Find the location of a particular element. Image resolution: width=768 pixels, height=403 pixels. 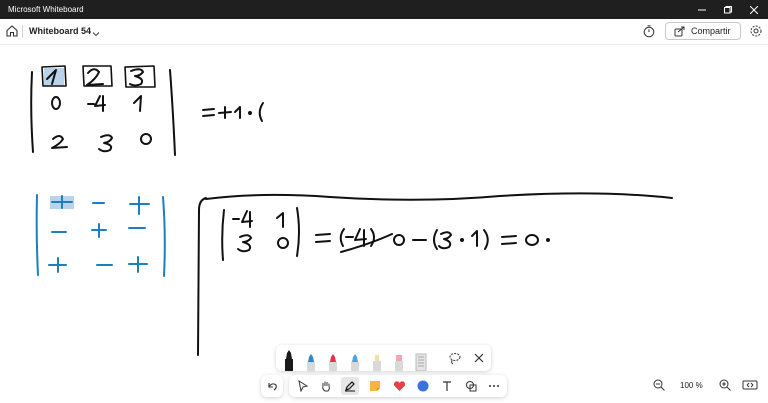

ink-minor-bar-left is located at coordinates (223, 235).